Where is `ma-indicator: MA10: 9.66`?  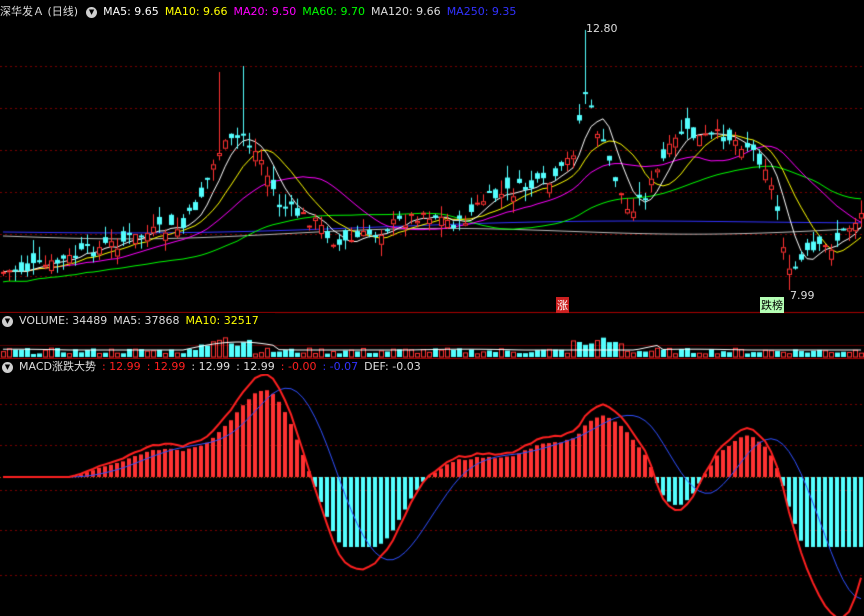
ma-indicator: MA10: 9.66 is located at coordinates (196, 11).